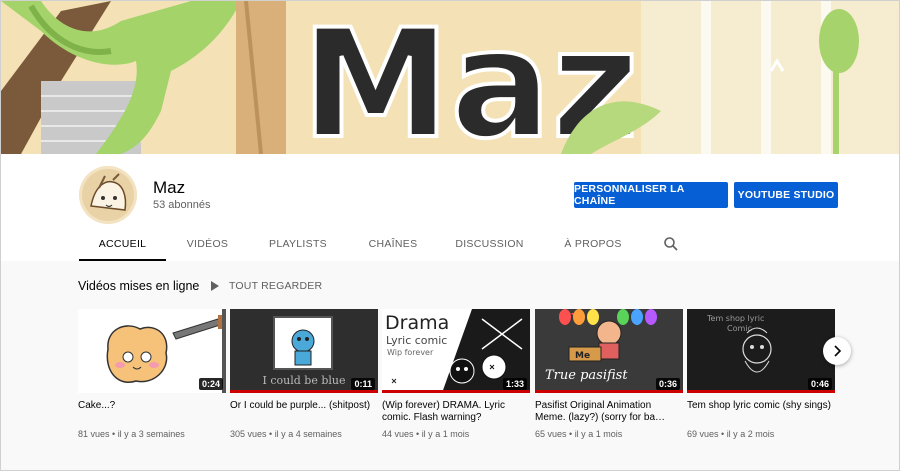 The width and height of the screenshot is (900, 471). Describe the element at coordinates (703, 434) in the screenshot. I see `view-count: 69 vues` at that location.